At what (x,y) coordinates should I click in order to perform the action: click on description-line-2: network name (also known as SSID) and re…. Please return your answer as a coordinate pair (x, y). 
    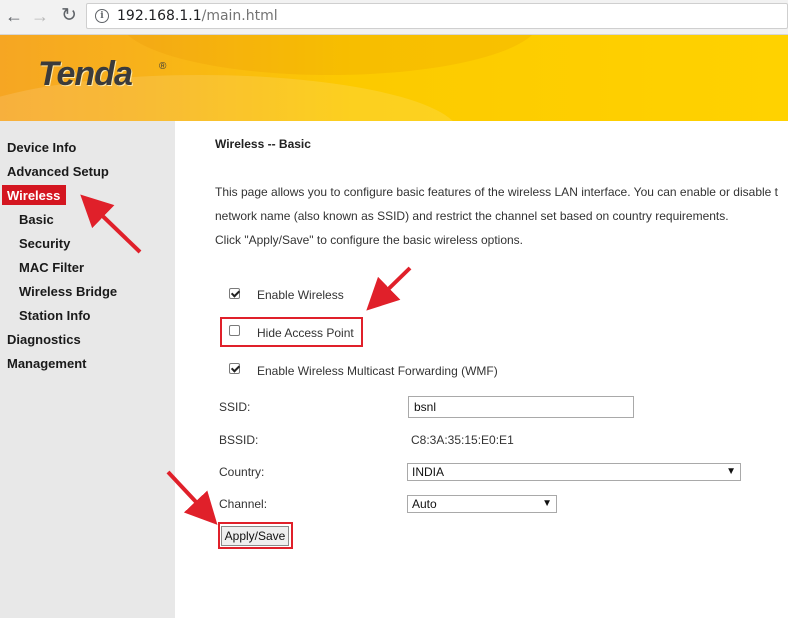
    Looking at the image, I should click on (472, 216).